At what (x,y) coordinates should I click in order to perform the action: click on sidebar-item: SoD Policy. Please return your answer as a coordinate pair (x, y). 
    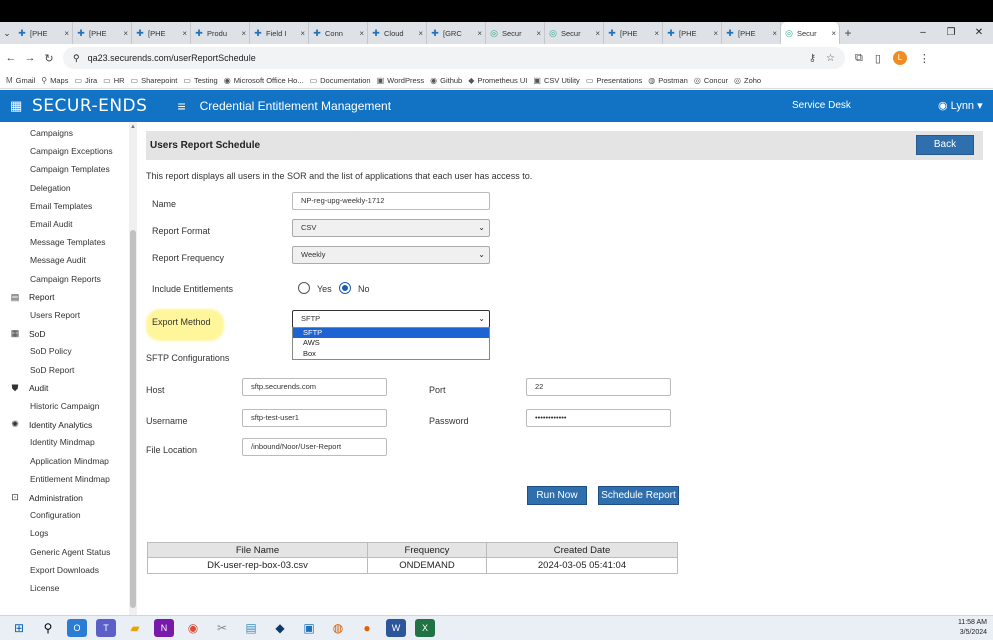
    Looking at the image, I should click on (51, 351).